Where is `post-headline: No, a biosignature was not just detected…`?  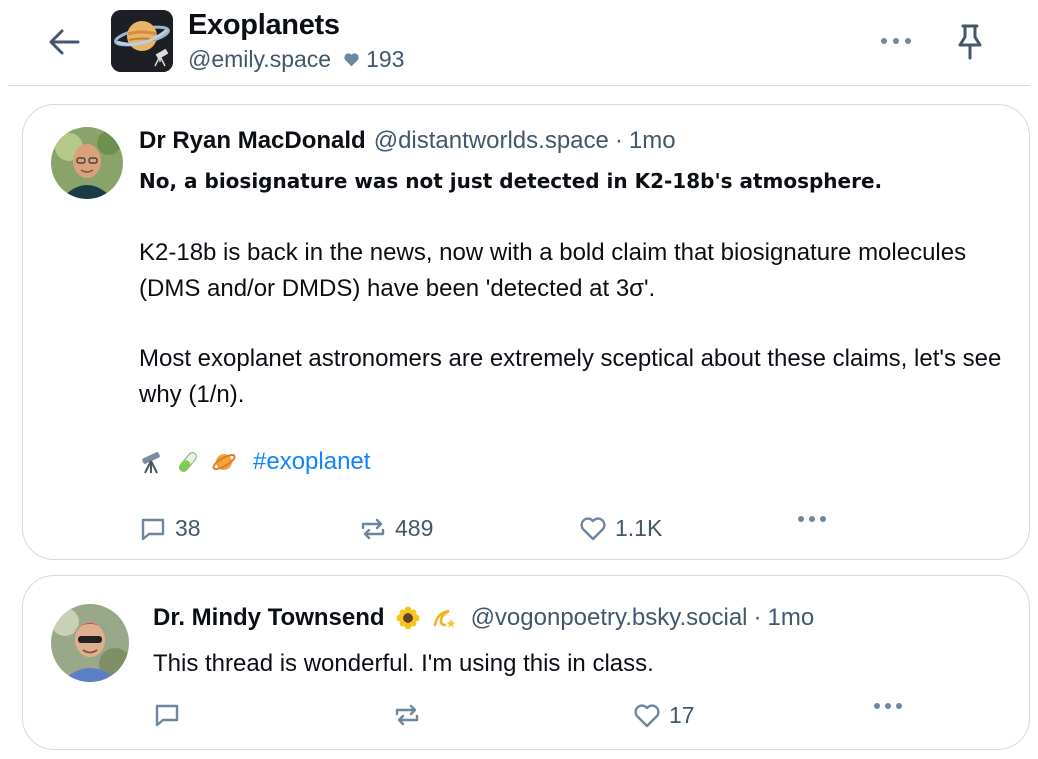
post-headline: No, a biosignature was not just detected… is located at coordinates (511, 181).